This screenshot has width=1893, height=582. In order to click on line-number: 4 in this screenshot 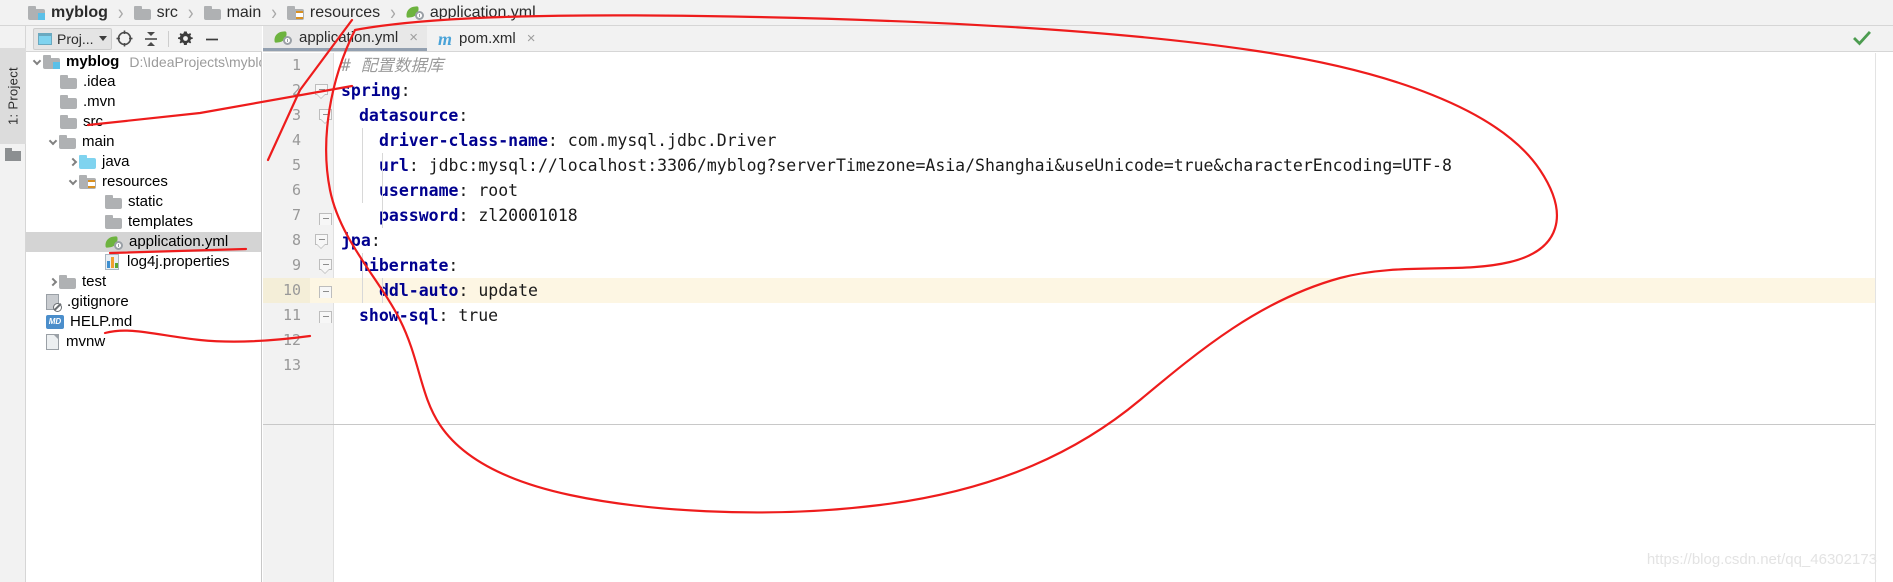, I will do `click(296, 140)`.